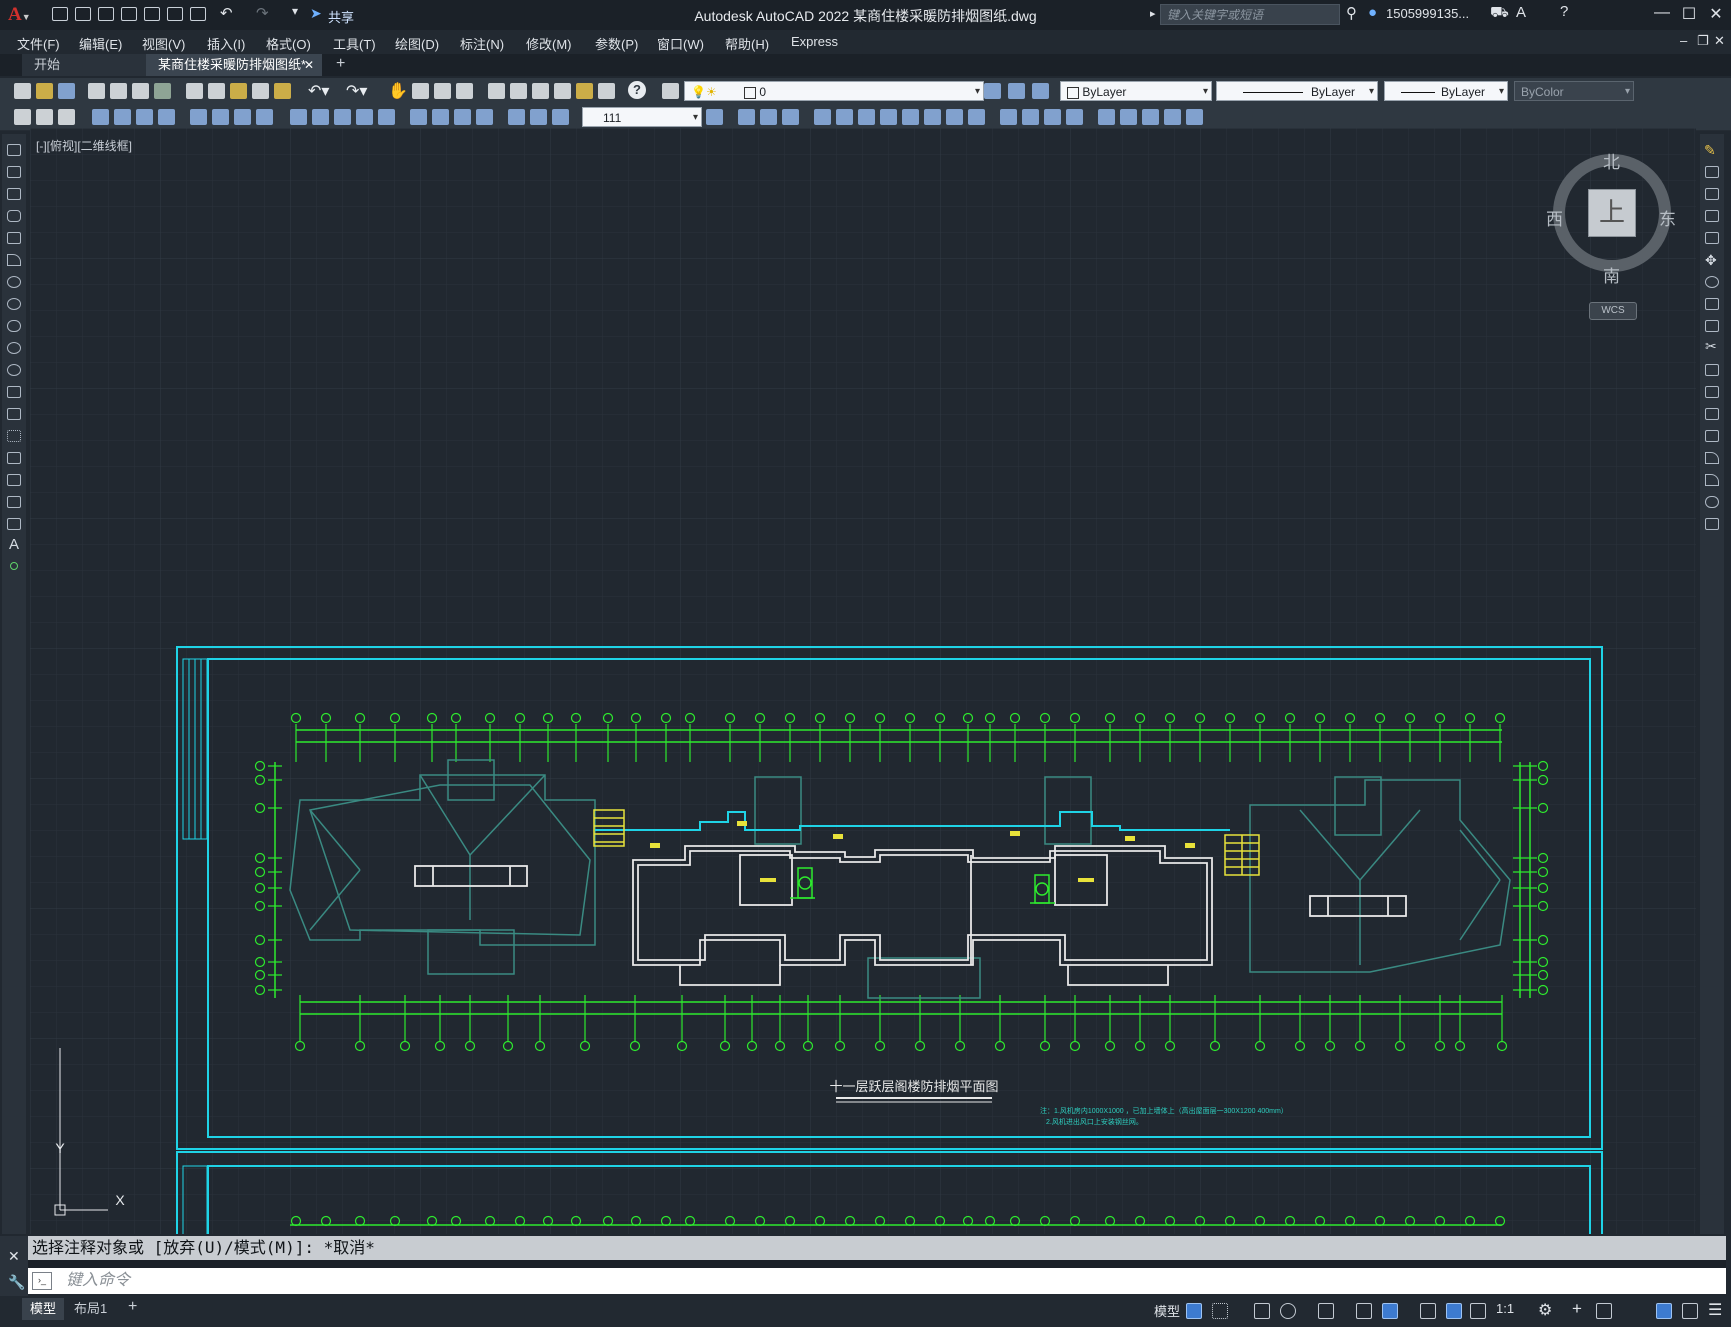  What do you see at coordinates (14, 480) in the screenshot?
I see `gradient-icon` at bounding box center [14, 480].